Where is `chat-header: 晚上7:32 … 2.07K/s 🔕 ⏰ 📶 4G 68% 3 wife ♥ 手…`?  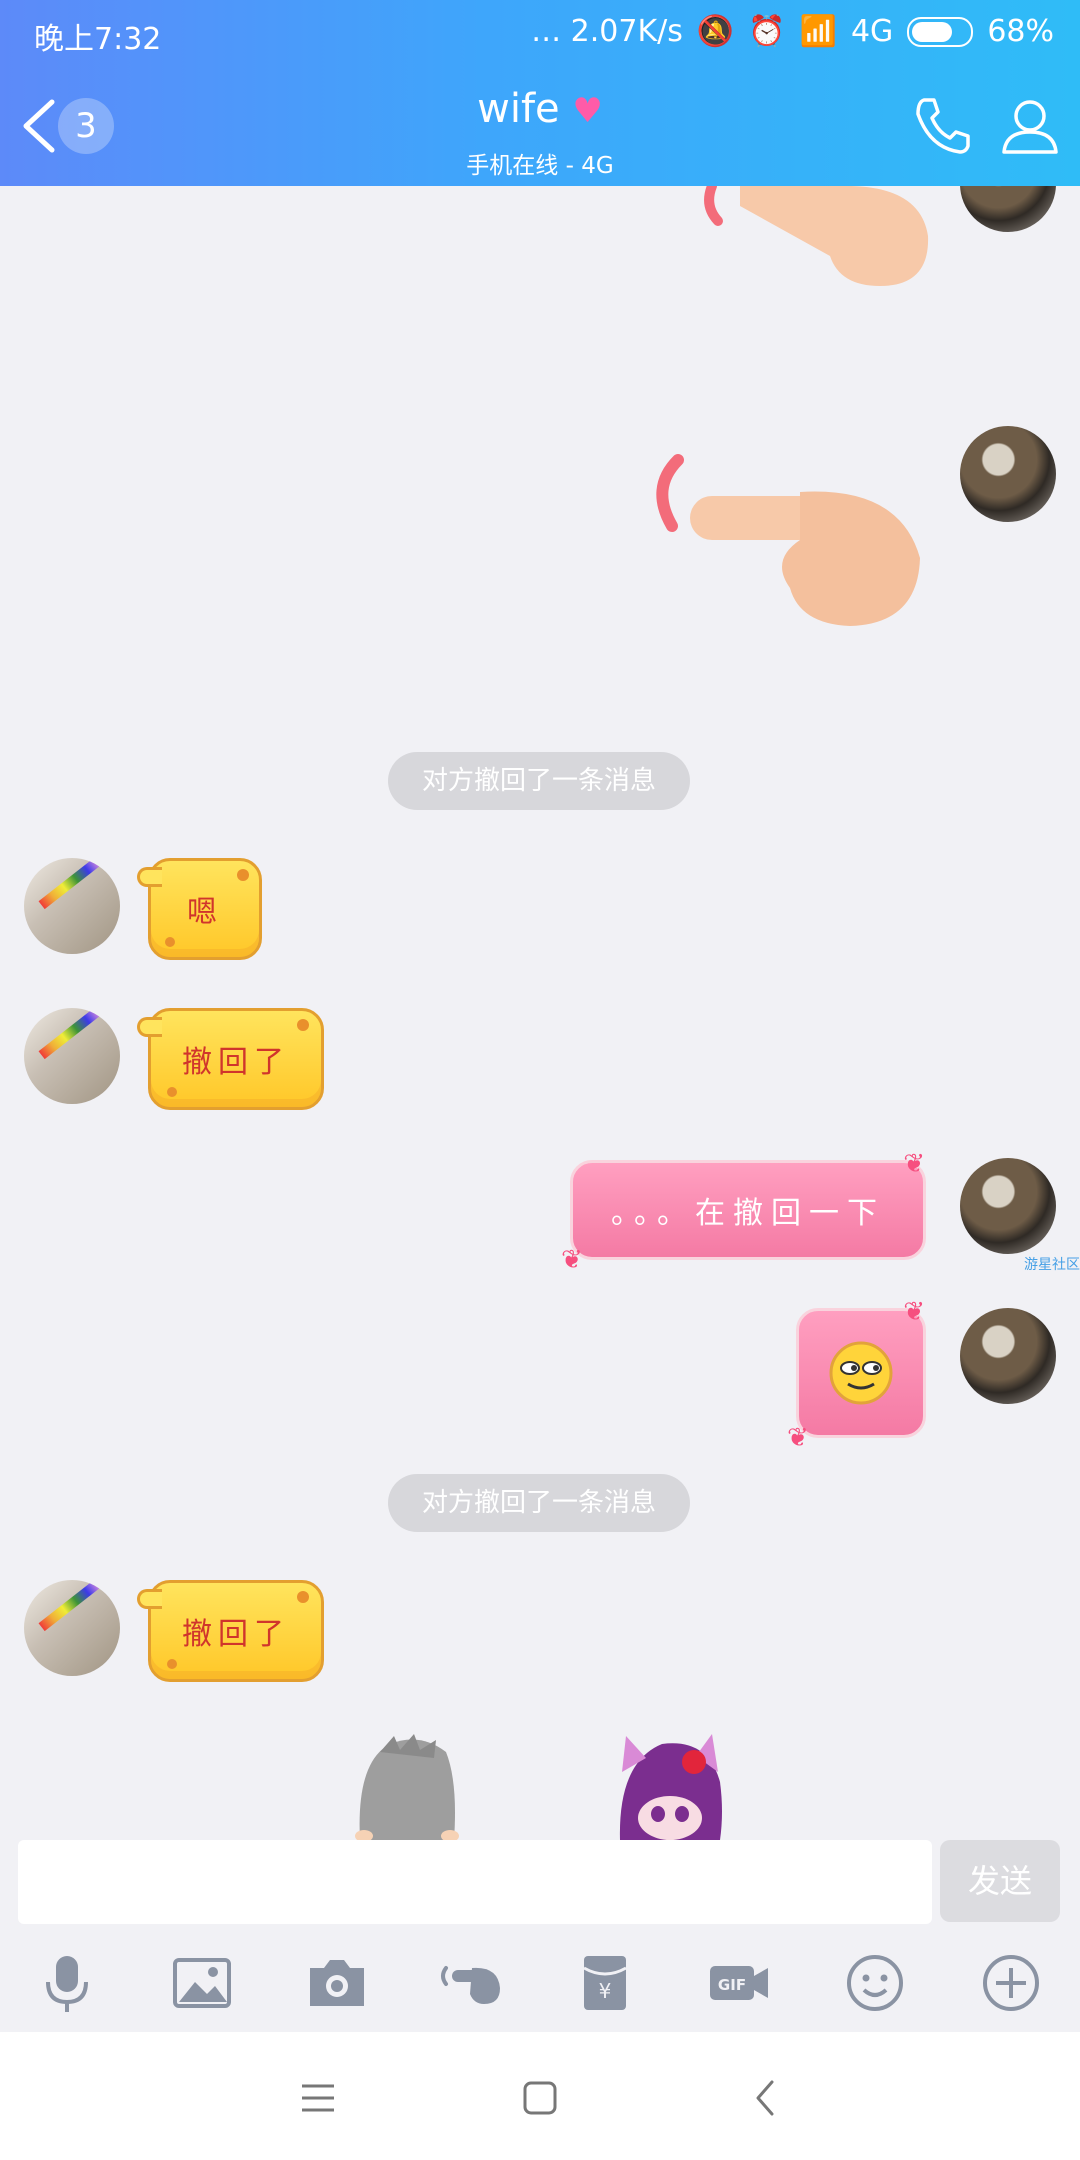 chat-header: 晚上7:32 … 2.07K/s 🔕 ⏰ 📶 4G 68% 3 wife ♥ 手… is located at coordinates (540, 93).